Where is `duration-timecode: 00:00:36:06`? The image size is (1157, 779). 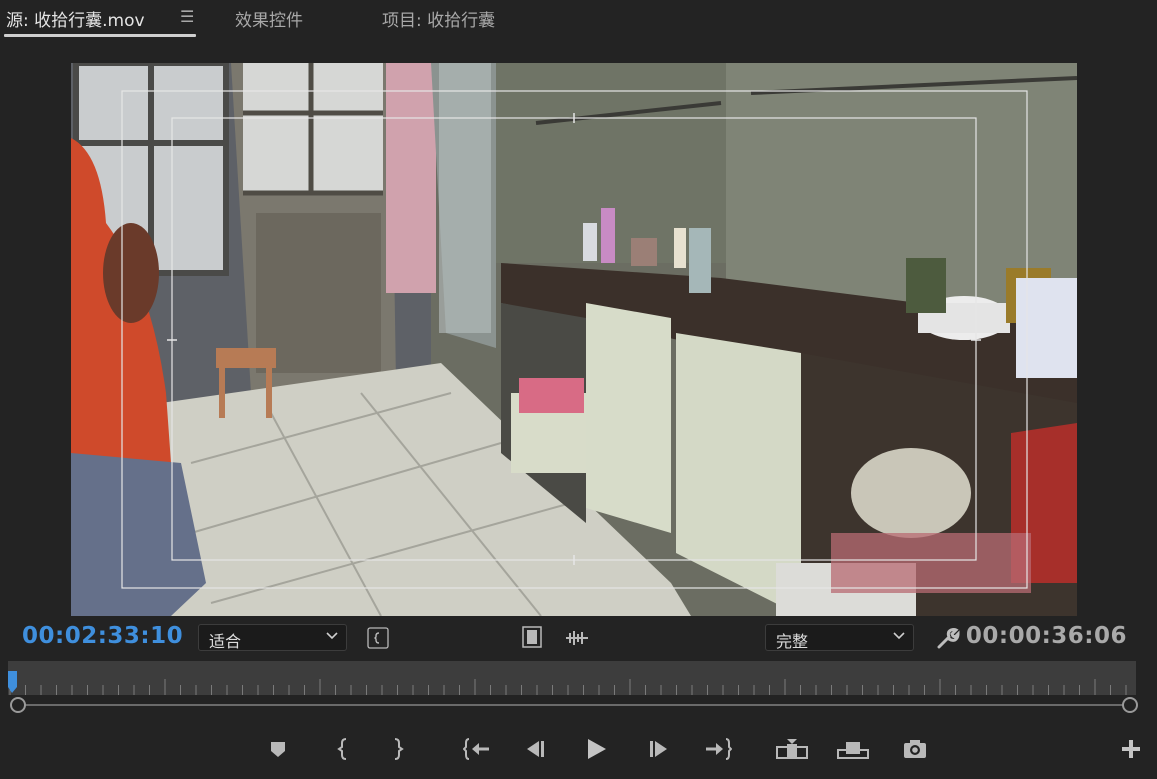 duration-timecode: 00:00:36:06 is located at coordinates (1046, 636).